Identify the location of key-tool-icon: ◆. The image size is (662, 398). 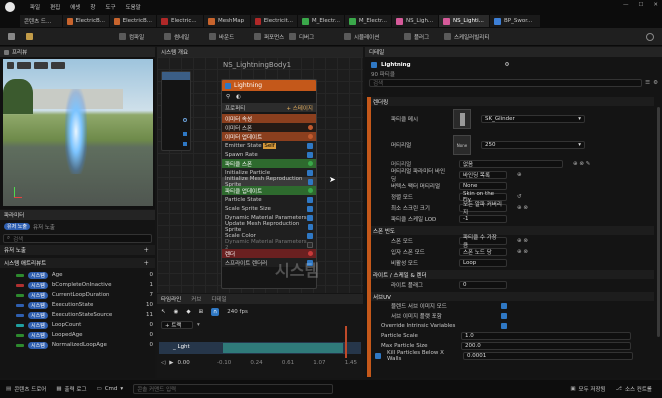
(188, 312).